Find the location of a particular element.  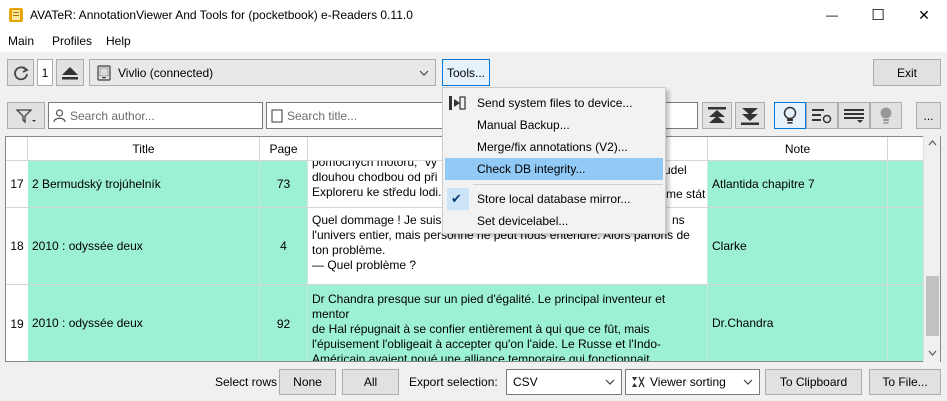

expand-rows-button is located at coordinates (717, 115).